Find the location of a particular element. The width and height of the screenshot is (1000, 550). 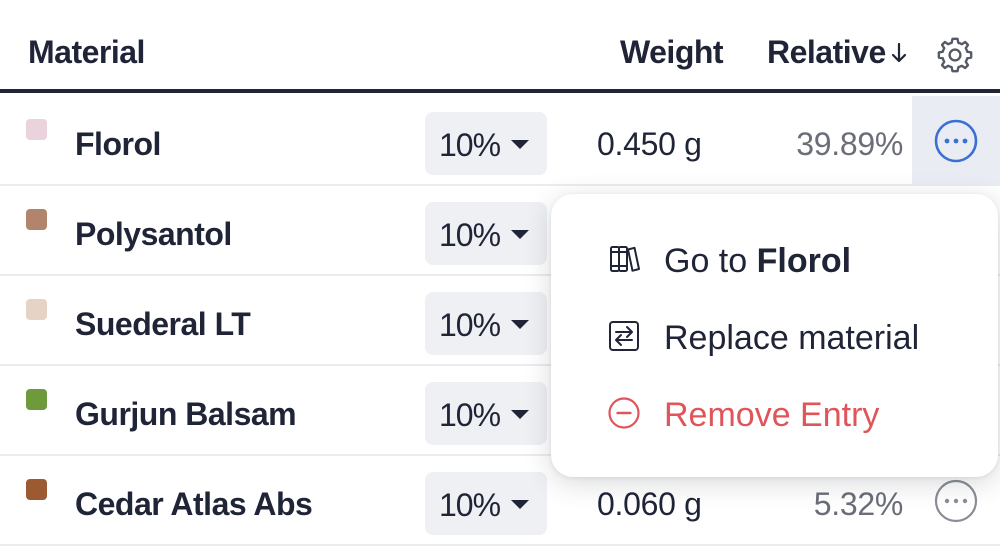

menu-item-replace: Replace material is located at coordinates (774, 336).